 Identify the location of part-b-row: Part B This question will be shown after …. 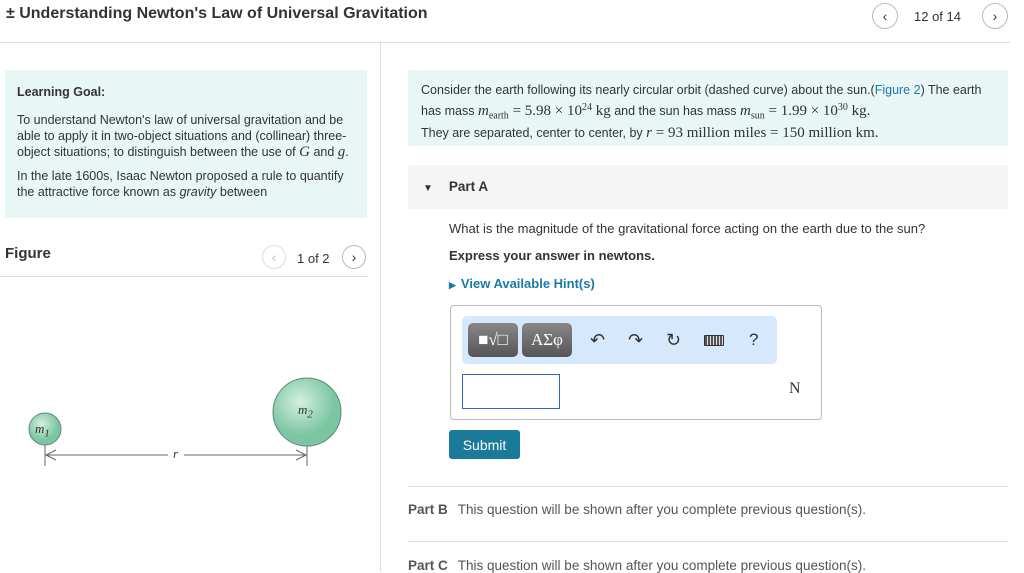
(637, 509).